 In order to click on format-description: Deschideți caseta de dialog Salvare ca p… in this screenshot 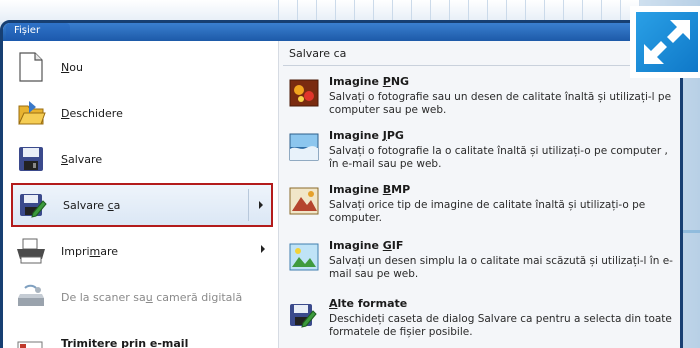, I will do `click(500, 325)`.